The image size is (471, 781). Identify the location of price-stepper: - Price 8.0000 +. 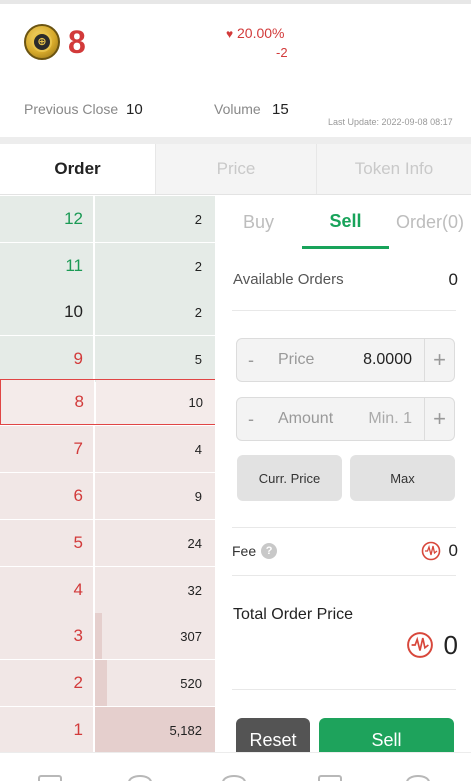
(345, 360).